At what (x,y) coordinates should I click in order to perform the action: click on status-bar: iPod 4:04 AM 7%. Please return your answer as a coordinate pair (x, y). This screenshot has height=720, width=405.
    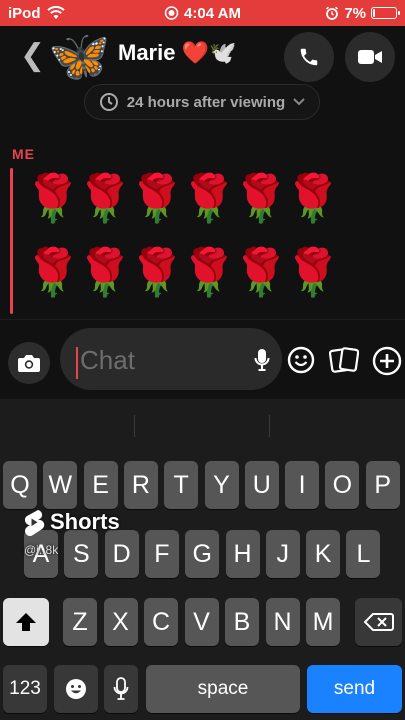
    Looking at the image, I should click on (202, 13).